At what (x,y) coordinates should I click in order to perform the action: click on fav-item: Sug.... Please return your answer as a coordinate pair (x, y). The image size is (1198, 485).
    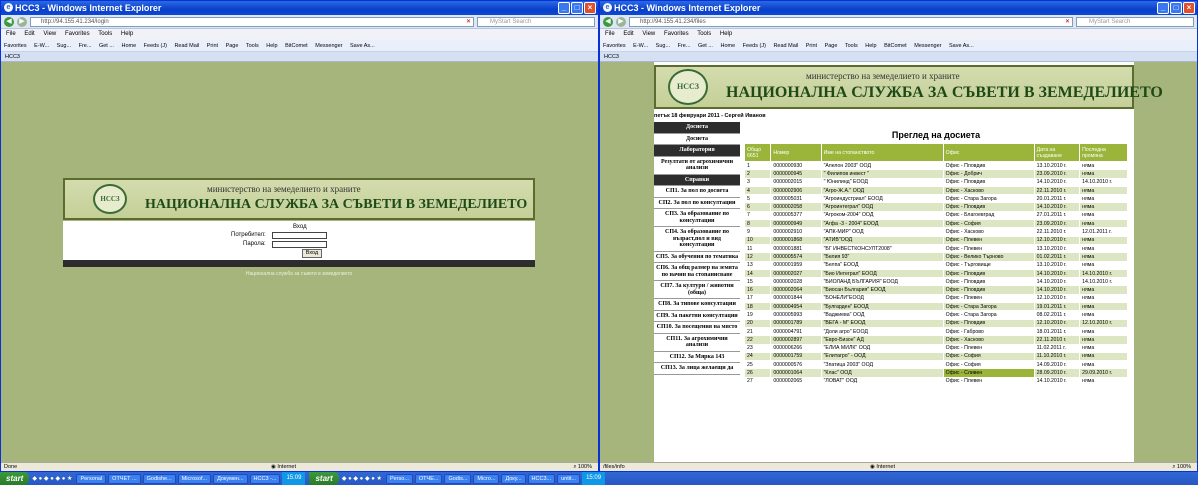
    Looking at the image, I should click on (663, 46).